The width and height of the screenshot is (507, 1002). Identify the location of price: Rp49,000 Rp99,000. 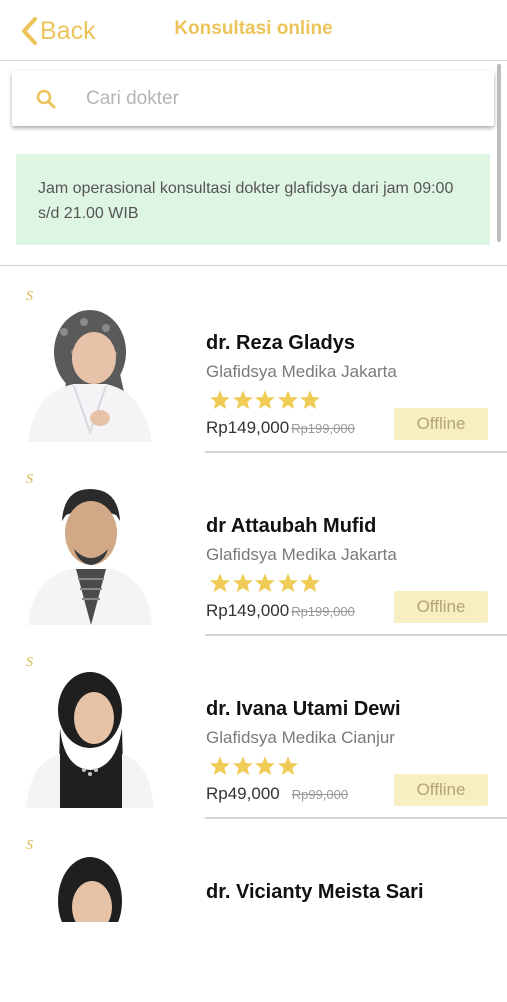
(277, 794).